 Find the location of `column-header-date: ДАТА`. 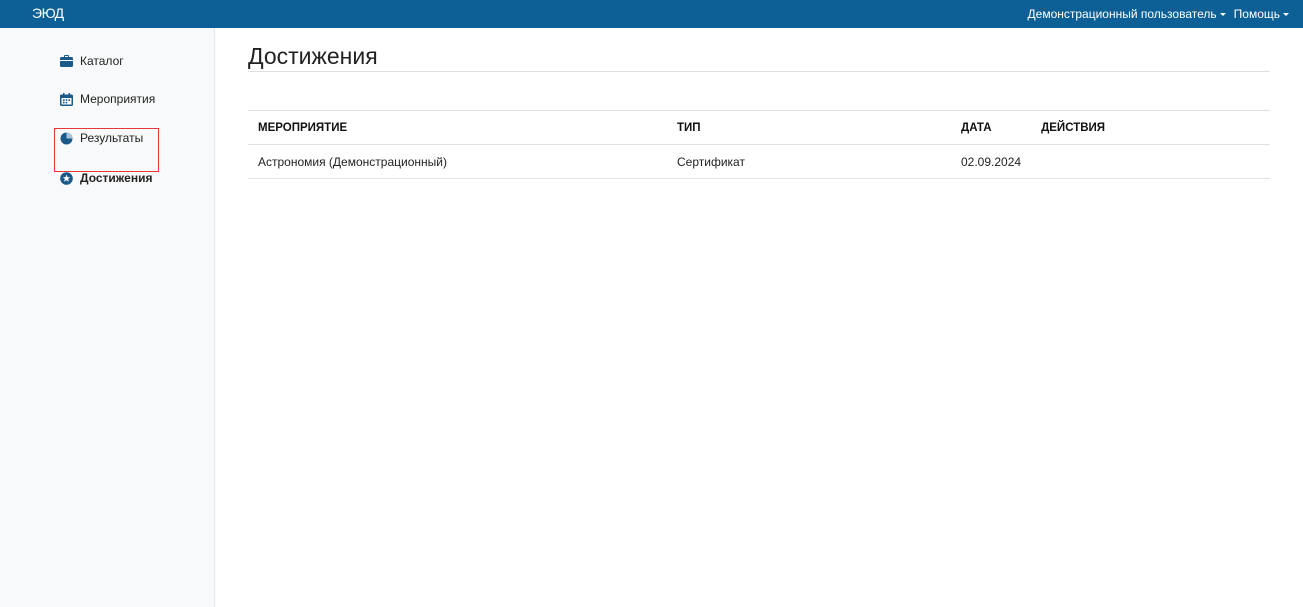

column-header-date: ДАТА is located at coordinates (991, 127).